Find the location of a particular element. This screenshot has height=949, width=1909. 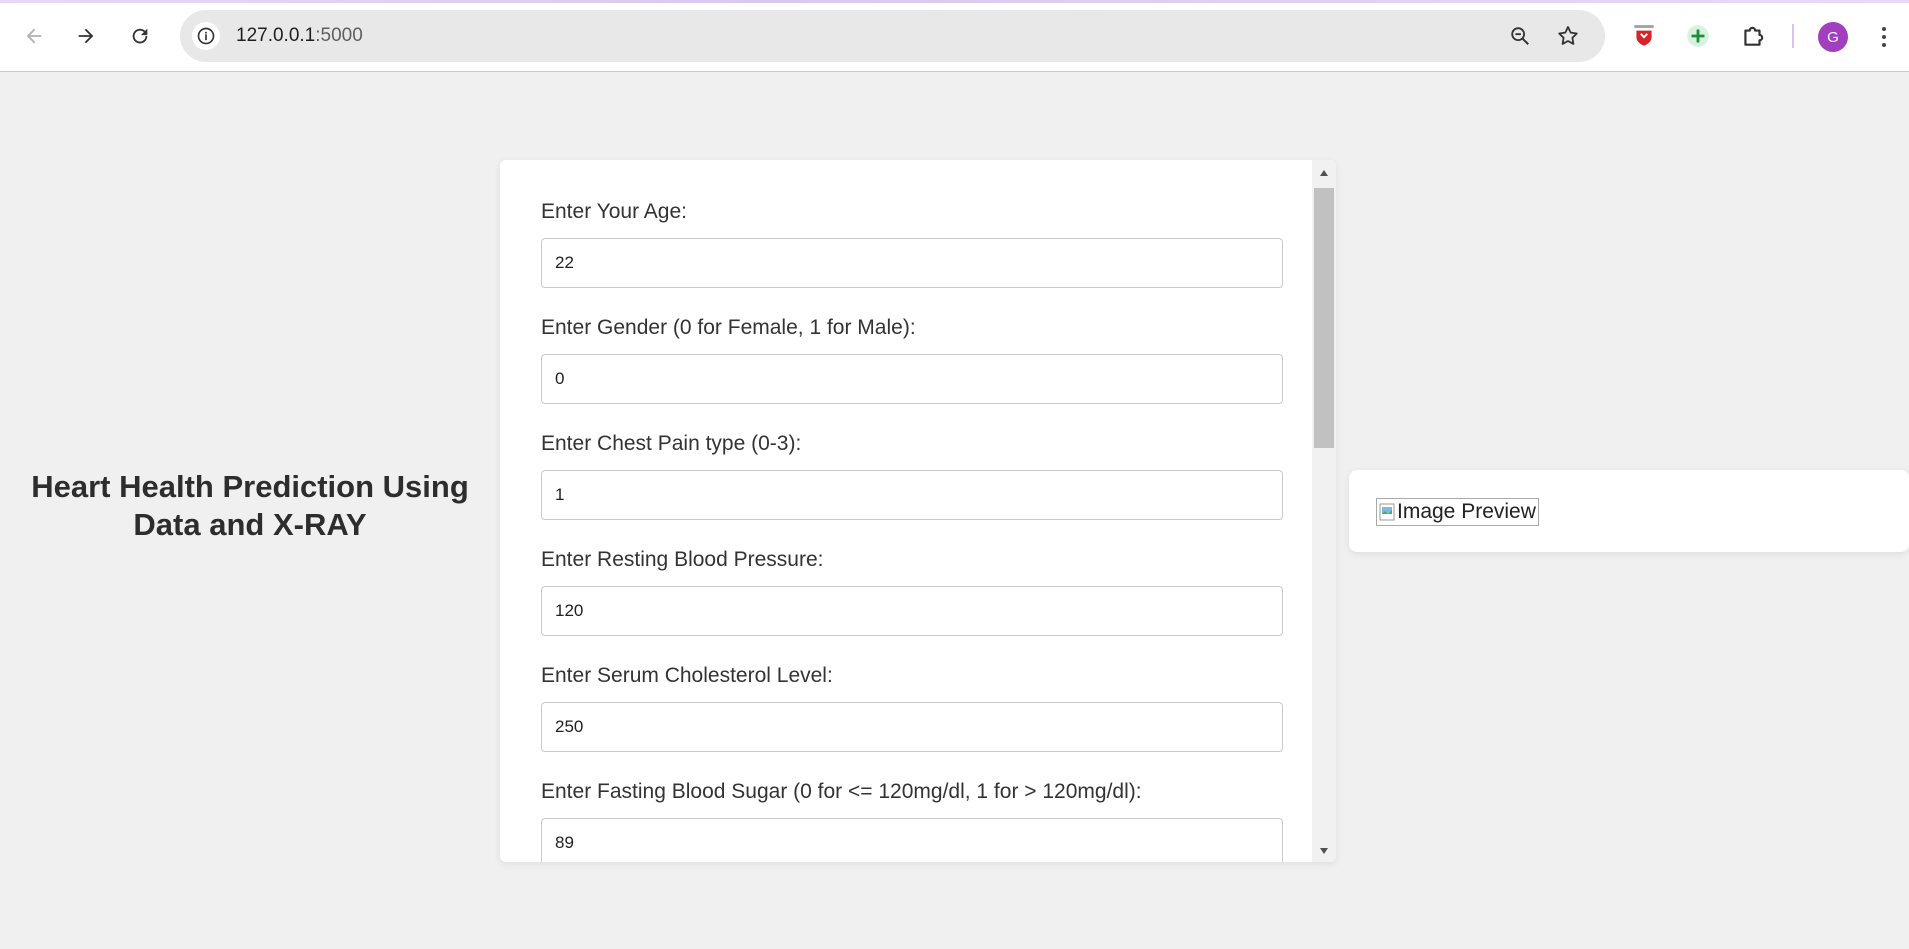

extensions-button is located at coordinates (1753, 36).